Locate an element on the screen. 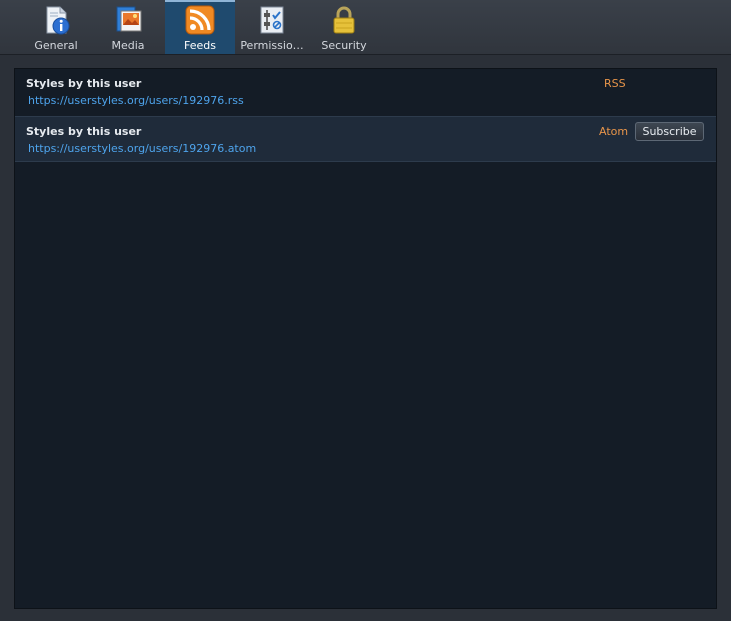 The width and height of the screenshot is (731, 621). tab-security: Security is located at coordinates (344, 27).